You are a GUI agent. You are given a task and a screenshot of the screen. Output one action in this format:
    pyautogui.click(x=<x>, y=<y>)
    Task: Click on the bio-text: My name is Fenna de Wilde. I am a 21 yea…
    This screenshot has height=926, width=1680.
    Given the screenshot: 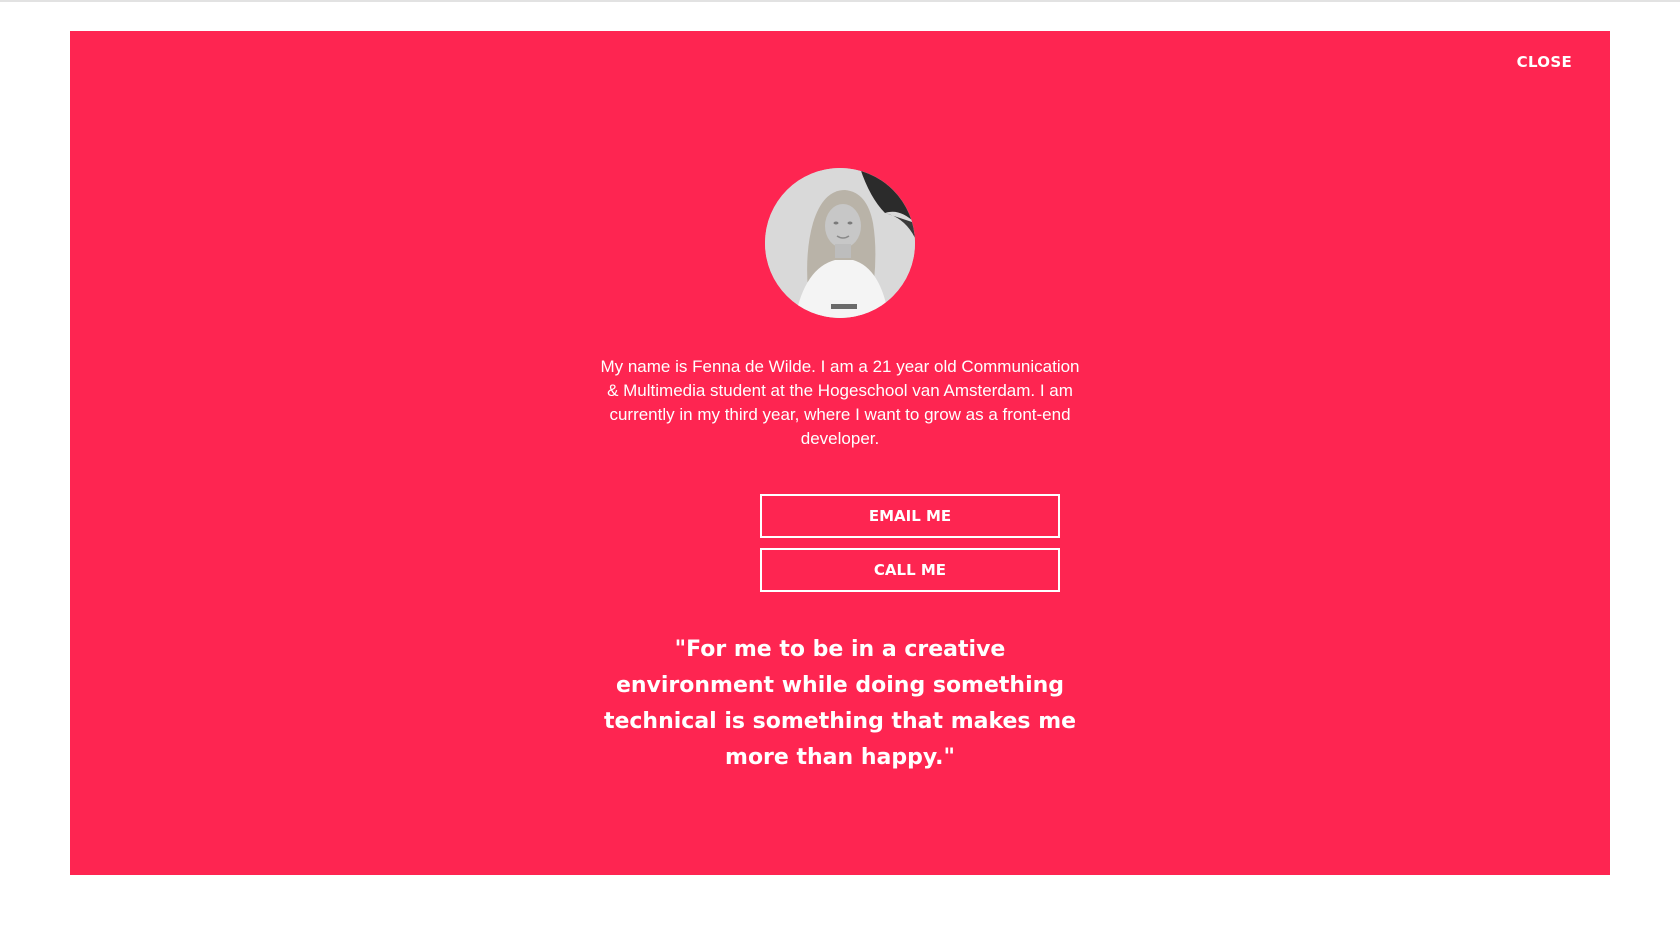 What is the action you would take?
    pyautogui.click(x=840, y=402)
    